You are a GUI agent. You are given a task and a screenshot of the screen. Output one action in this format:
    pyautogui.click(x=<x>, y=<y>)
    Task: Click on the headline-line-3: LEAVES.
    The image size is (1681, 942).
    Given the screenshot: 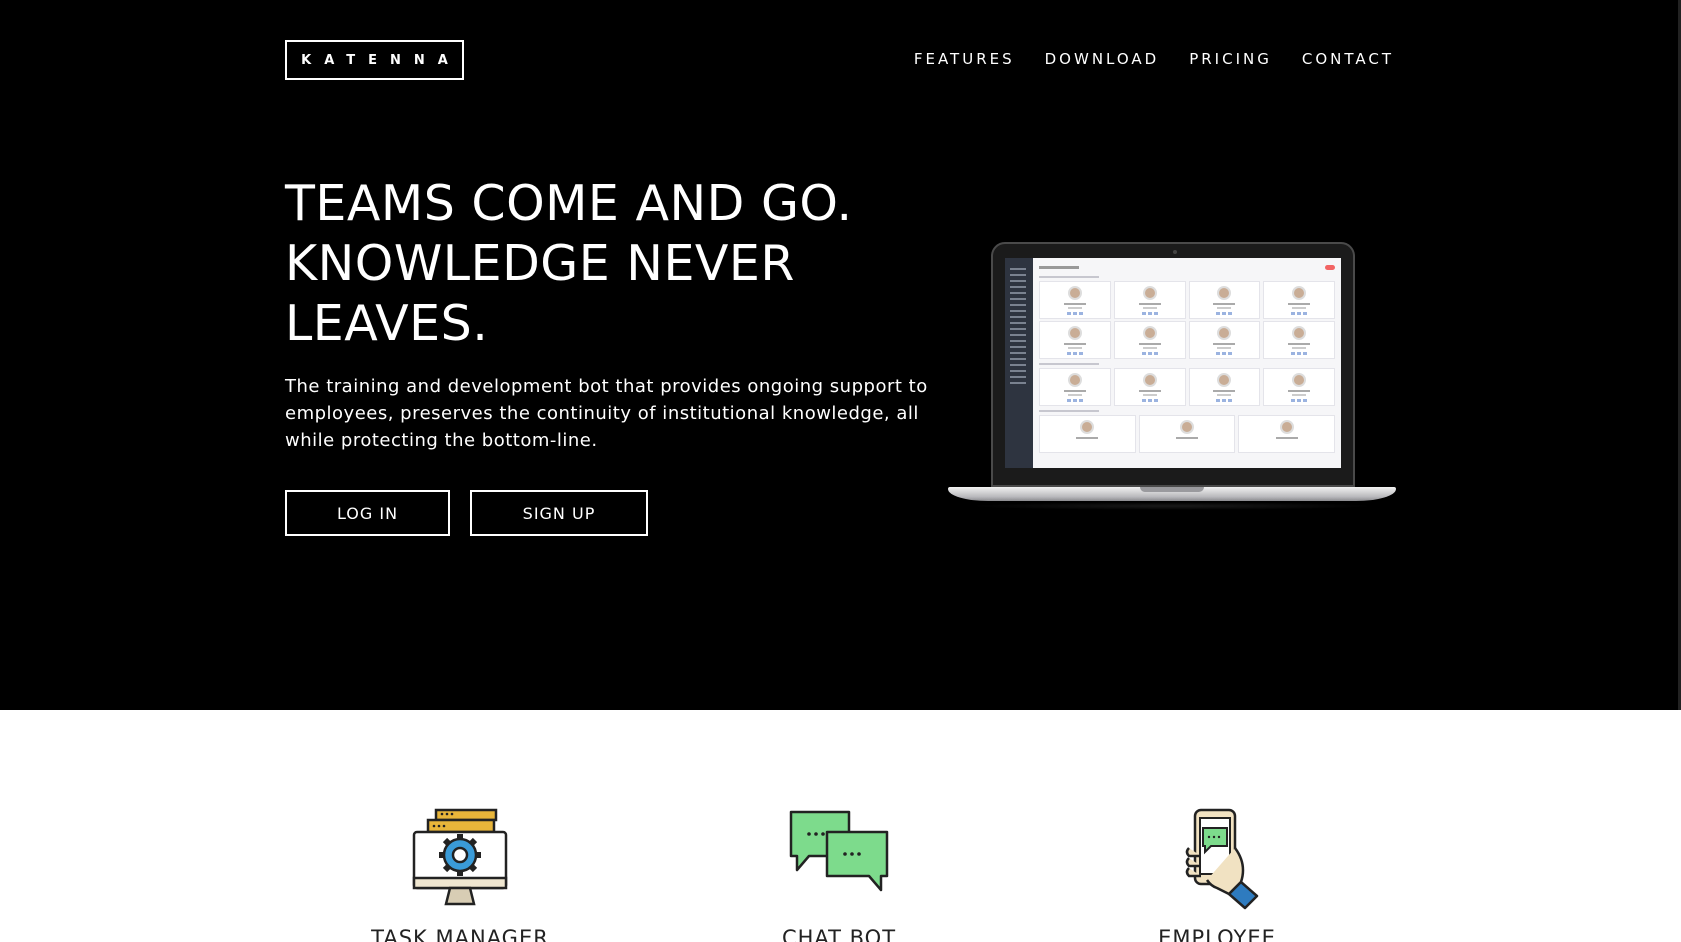 What is the action you would take?
    pyautogui.click(x=387, y=323)
    